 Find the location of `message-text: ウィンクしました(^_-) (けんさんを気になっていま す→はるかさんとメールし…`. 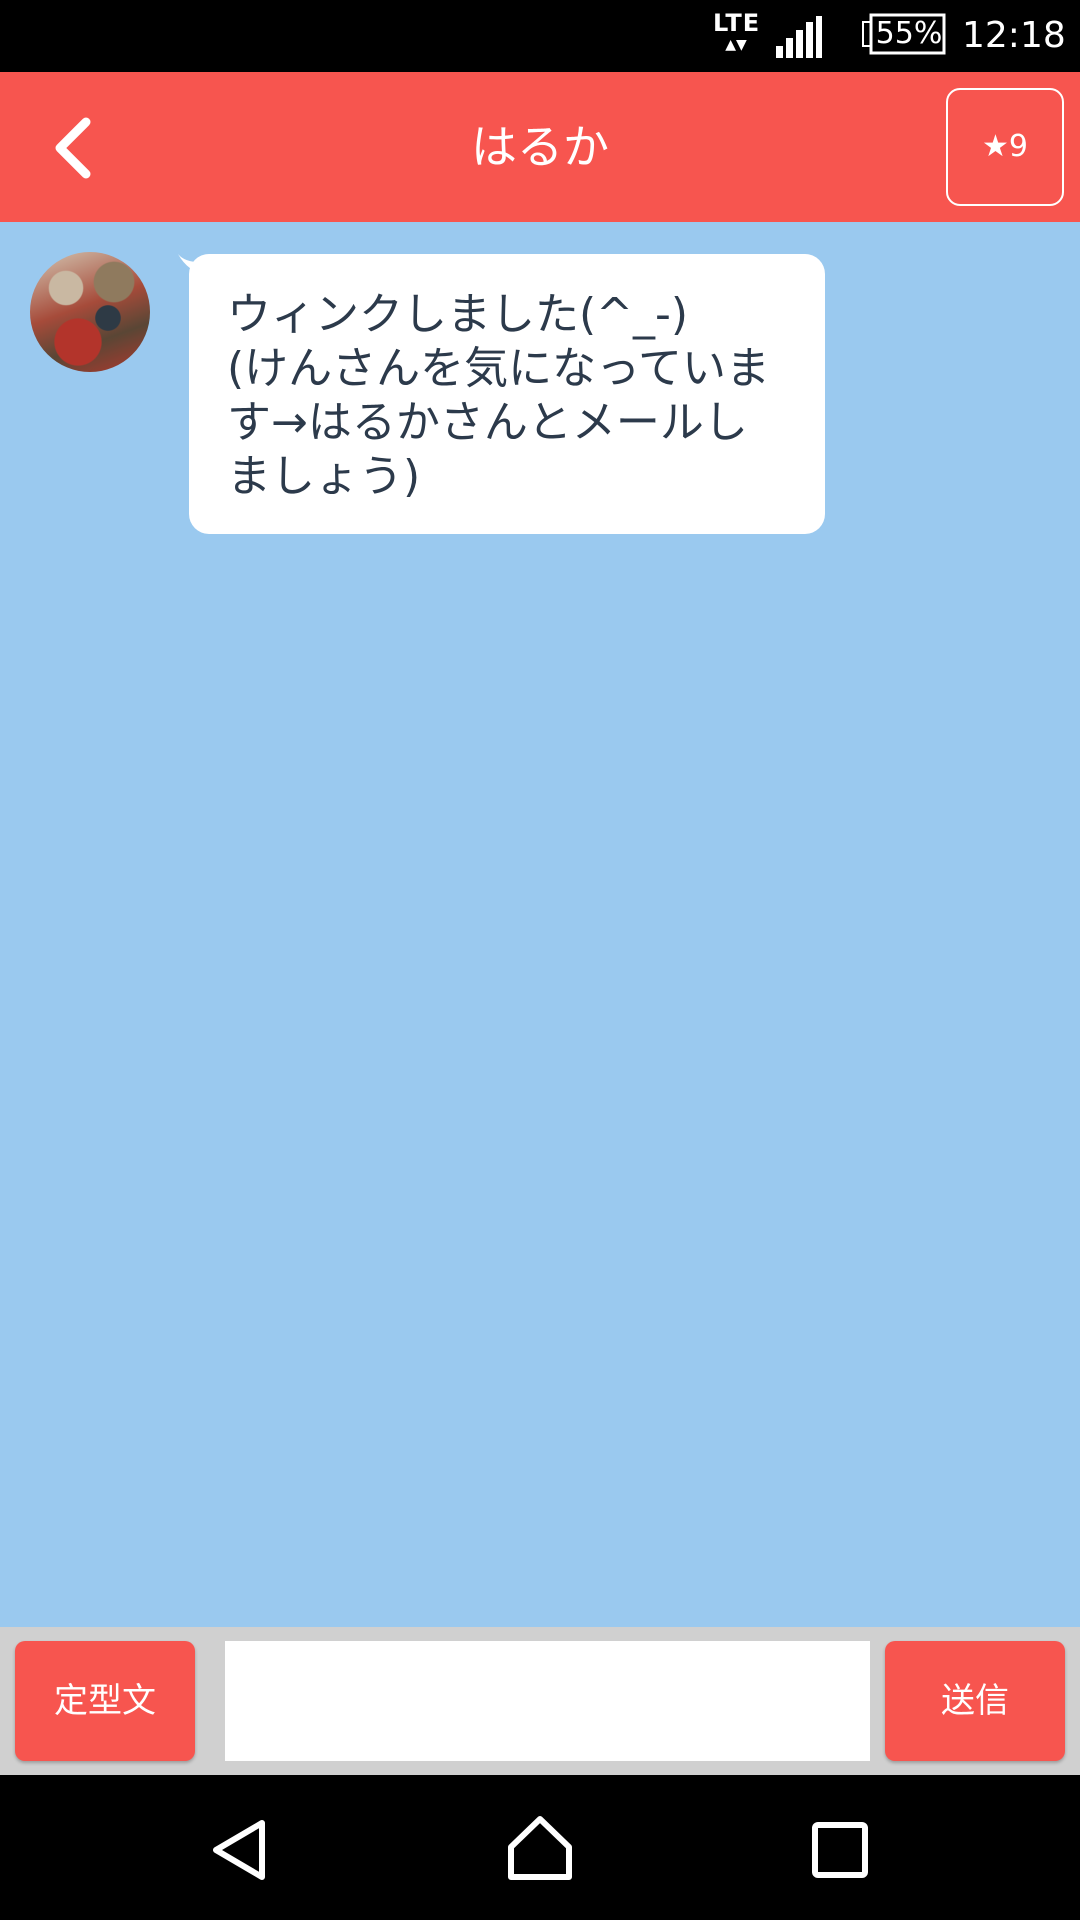

message-text: ウィンクしました(^_-) (けんさんを気になっていま す→はるかさんとメールし… is located at coordinates (498, 395).